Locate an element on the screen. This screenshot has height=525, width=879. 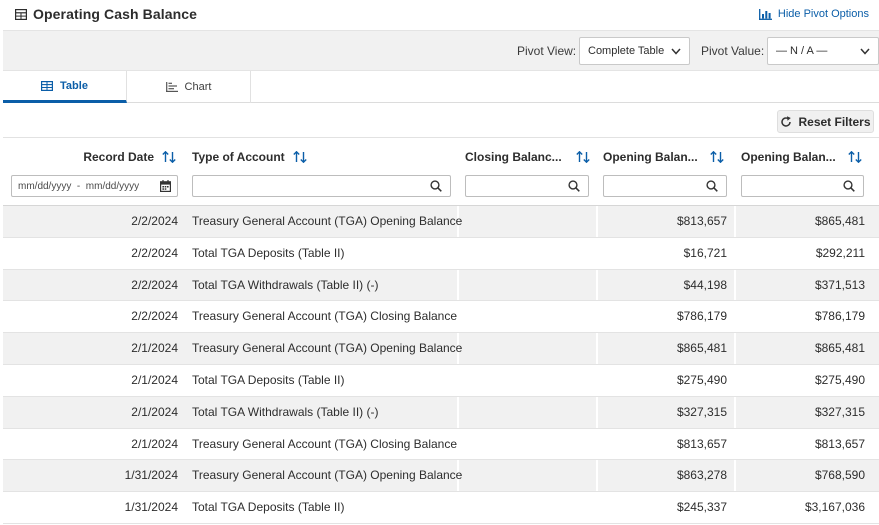
opening-balance-1-search-input is located at coordinates (665, 186).